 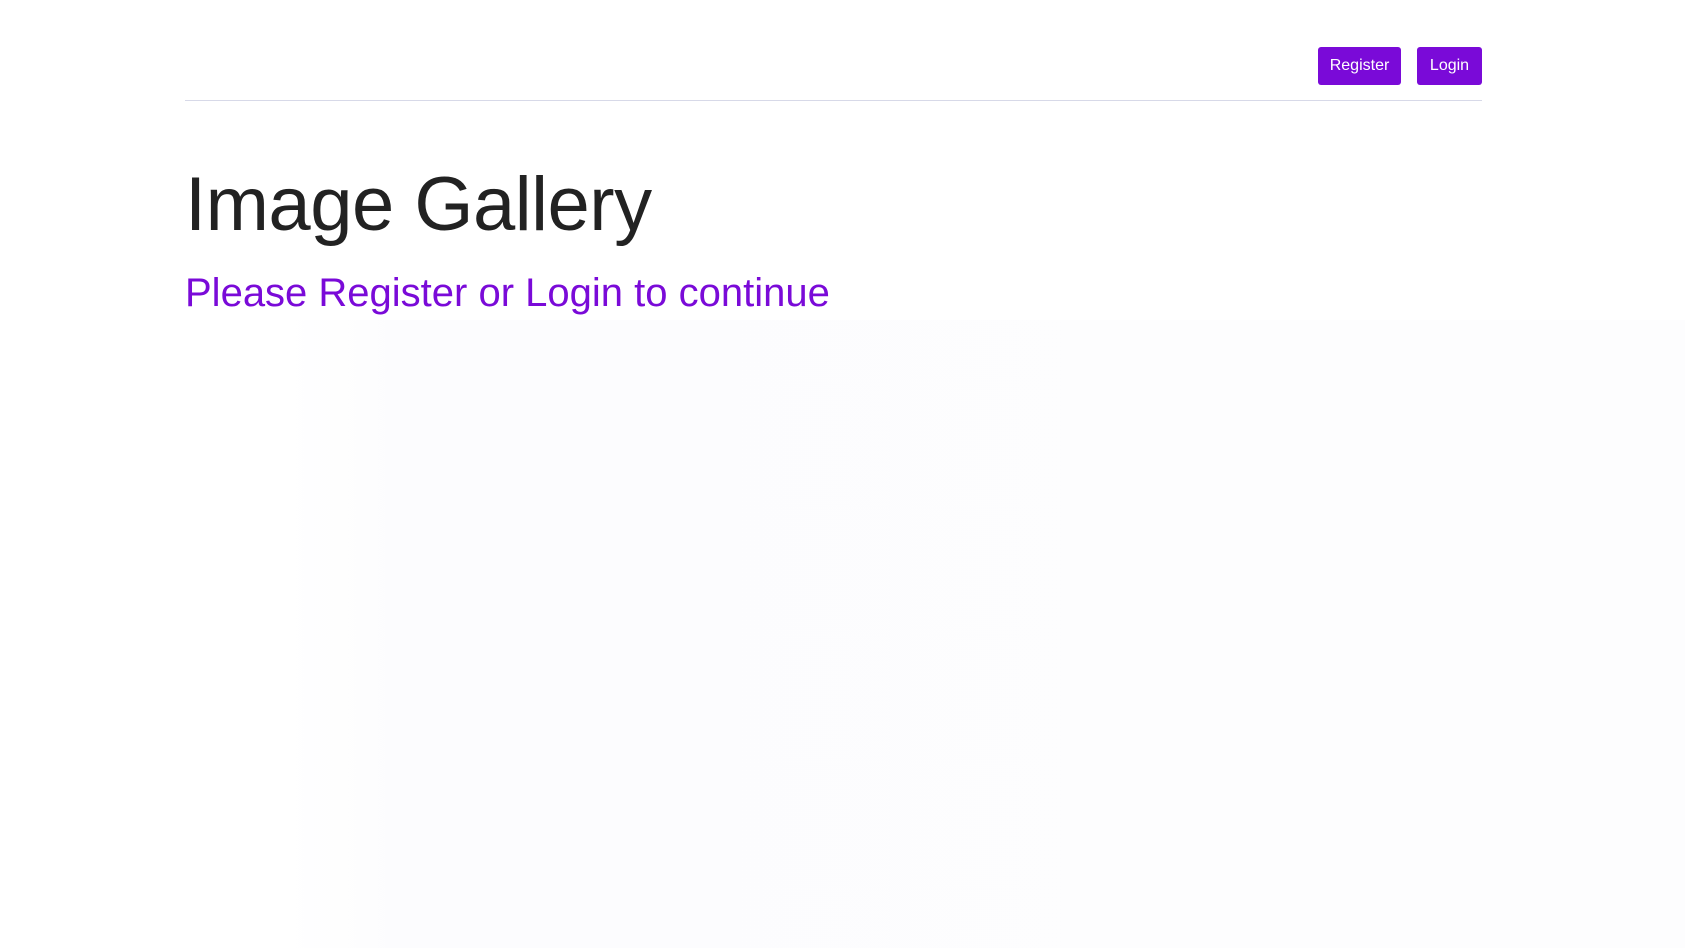 I want to click on page-title: Image Gallery, so click(x=418, y=204).